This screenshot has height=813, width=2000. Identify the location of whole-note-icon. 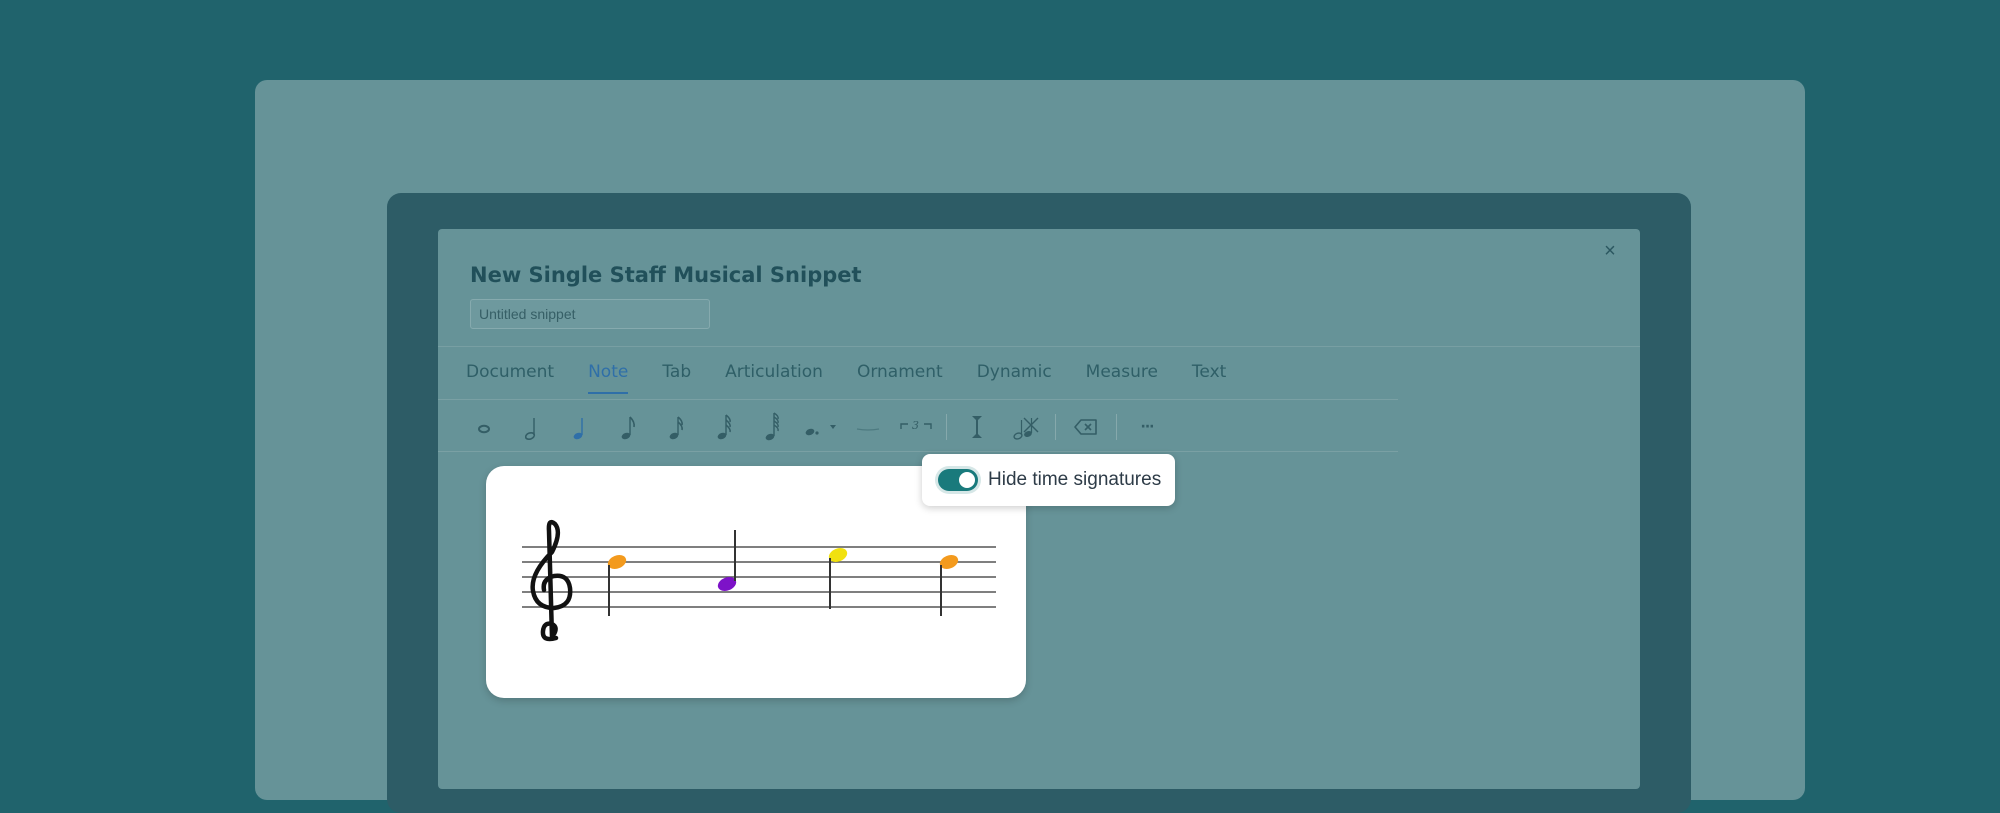
(484, 429).